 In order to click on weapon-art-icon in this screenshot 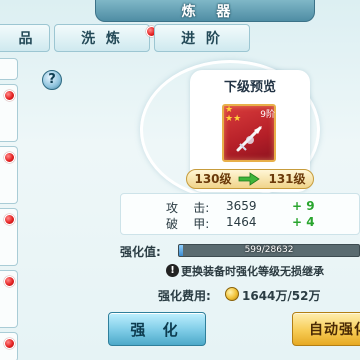, I will do `click(249, 139)`.